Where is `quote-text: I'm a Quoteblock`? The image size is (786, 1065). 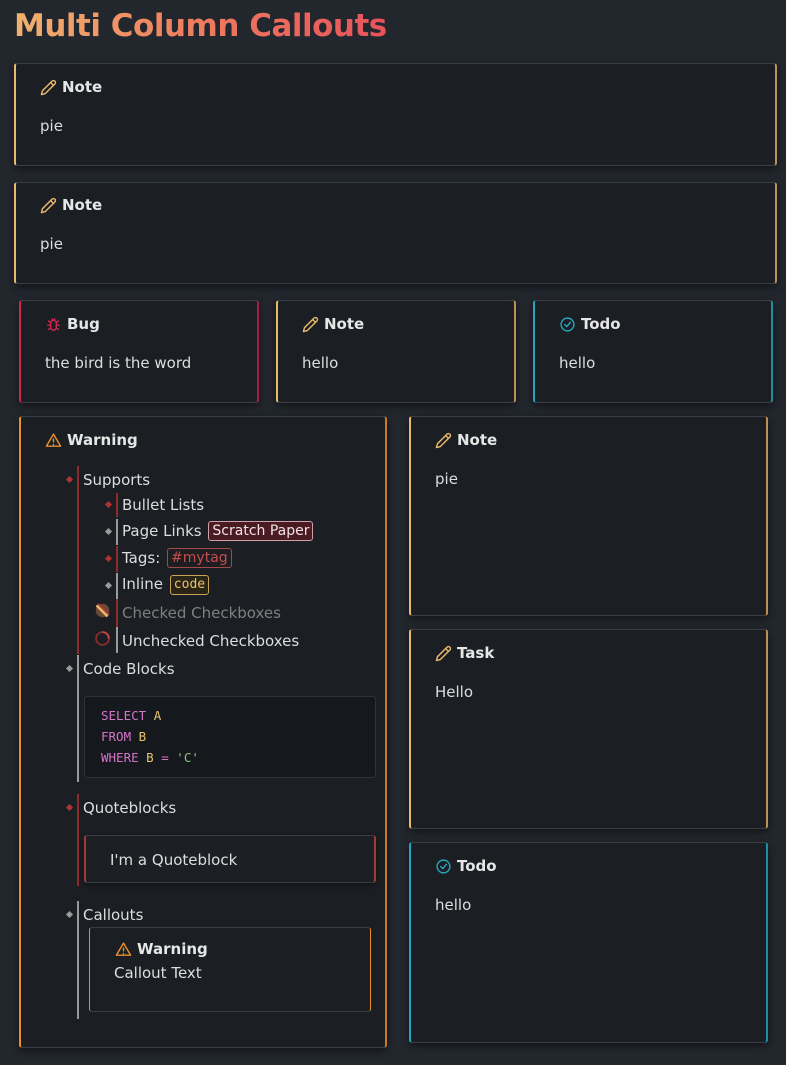 quote-text: I'm a Quoteblock is located at coordinates (174, 860).